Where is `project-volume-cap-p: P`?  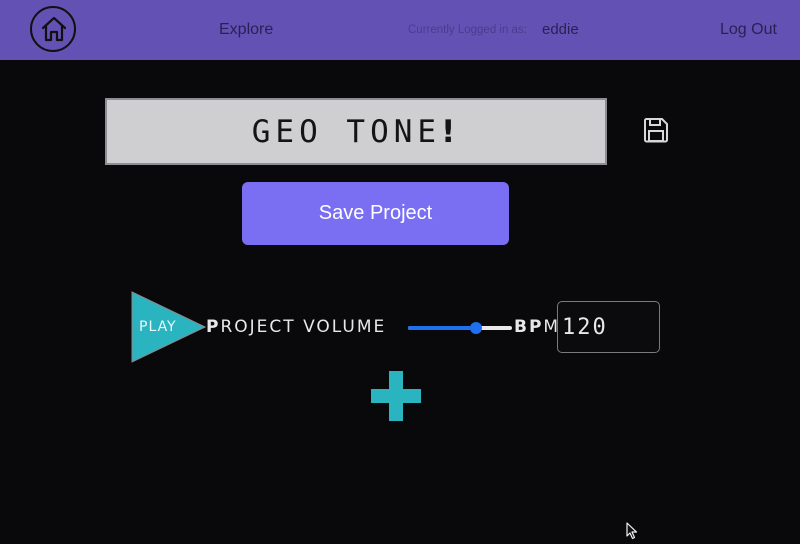 project-volume-cap-p: P is located at coordinates (213, 327).